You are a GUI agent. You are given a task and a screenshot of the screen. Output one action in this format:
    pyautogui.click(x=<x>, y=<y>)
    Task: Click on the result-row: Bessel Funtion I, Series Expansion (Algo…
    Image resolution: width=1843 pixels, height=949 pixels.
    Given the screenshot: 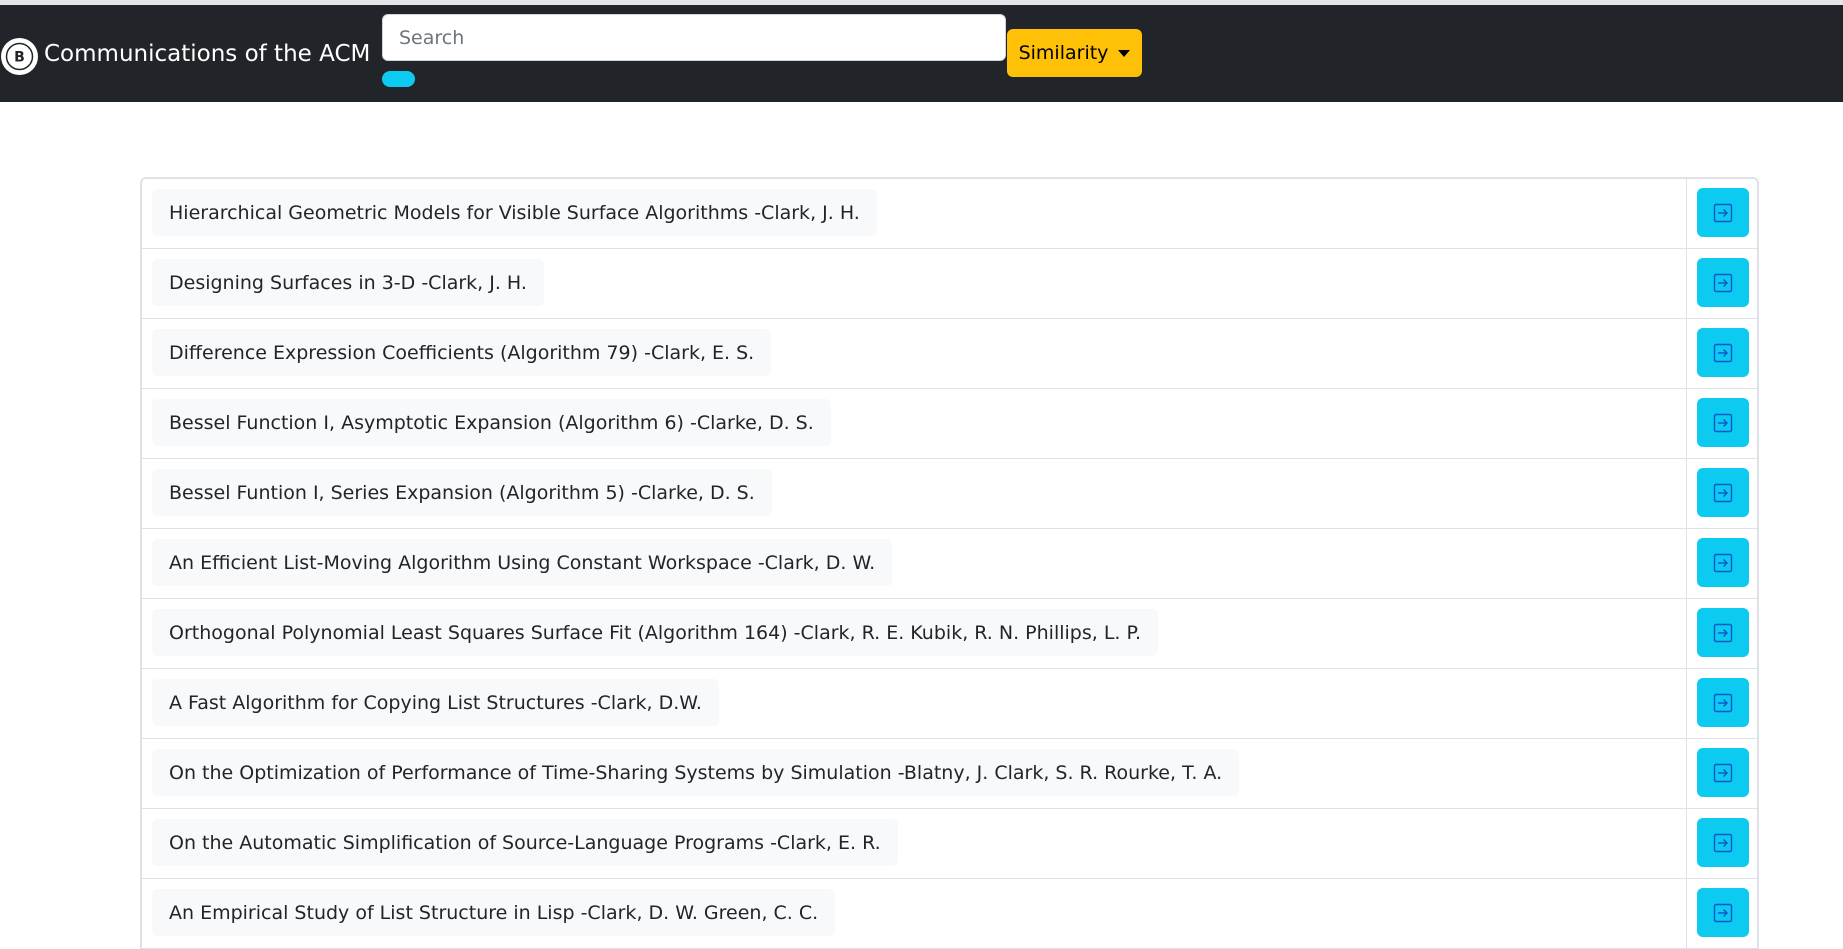 What is the action you would take?
    pyautogui.click(x=949, y=494)
    